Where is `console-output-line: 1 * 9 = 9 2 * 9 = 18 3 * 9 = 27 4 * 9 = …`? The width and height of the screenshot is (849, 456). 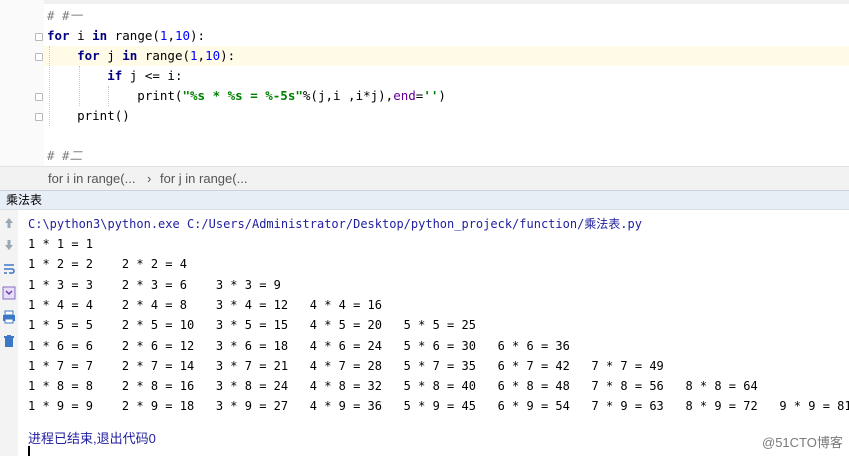 console-output-line: 1 * 9 = 9 2 * 9 = 18 3 * 9 = 27 4 * 9 = … is located at coordinates (438, 406).